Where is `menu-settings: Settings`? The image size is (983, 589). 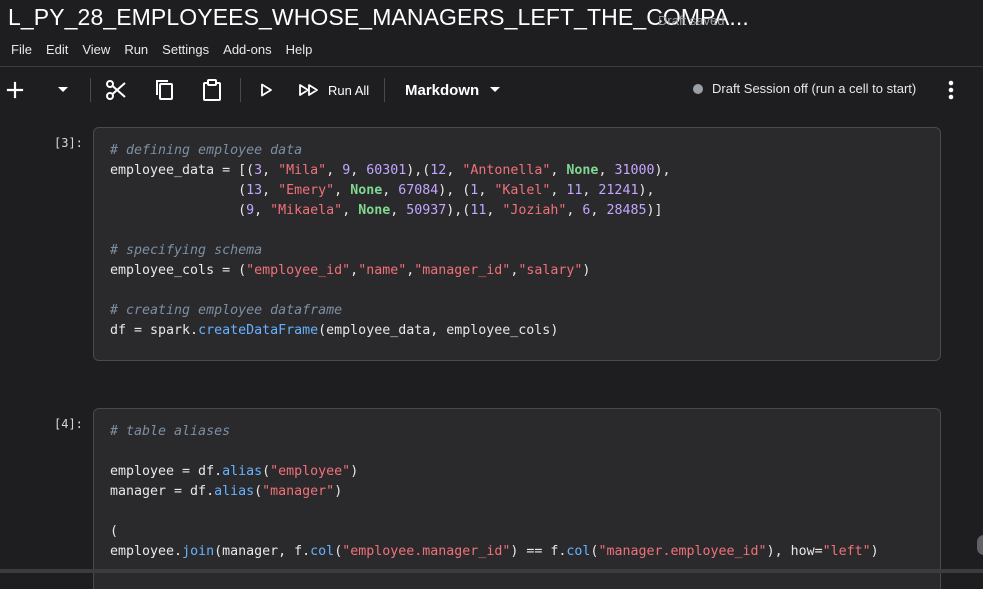
menu-settings: Settings is located at coordinates (185, 49).